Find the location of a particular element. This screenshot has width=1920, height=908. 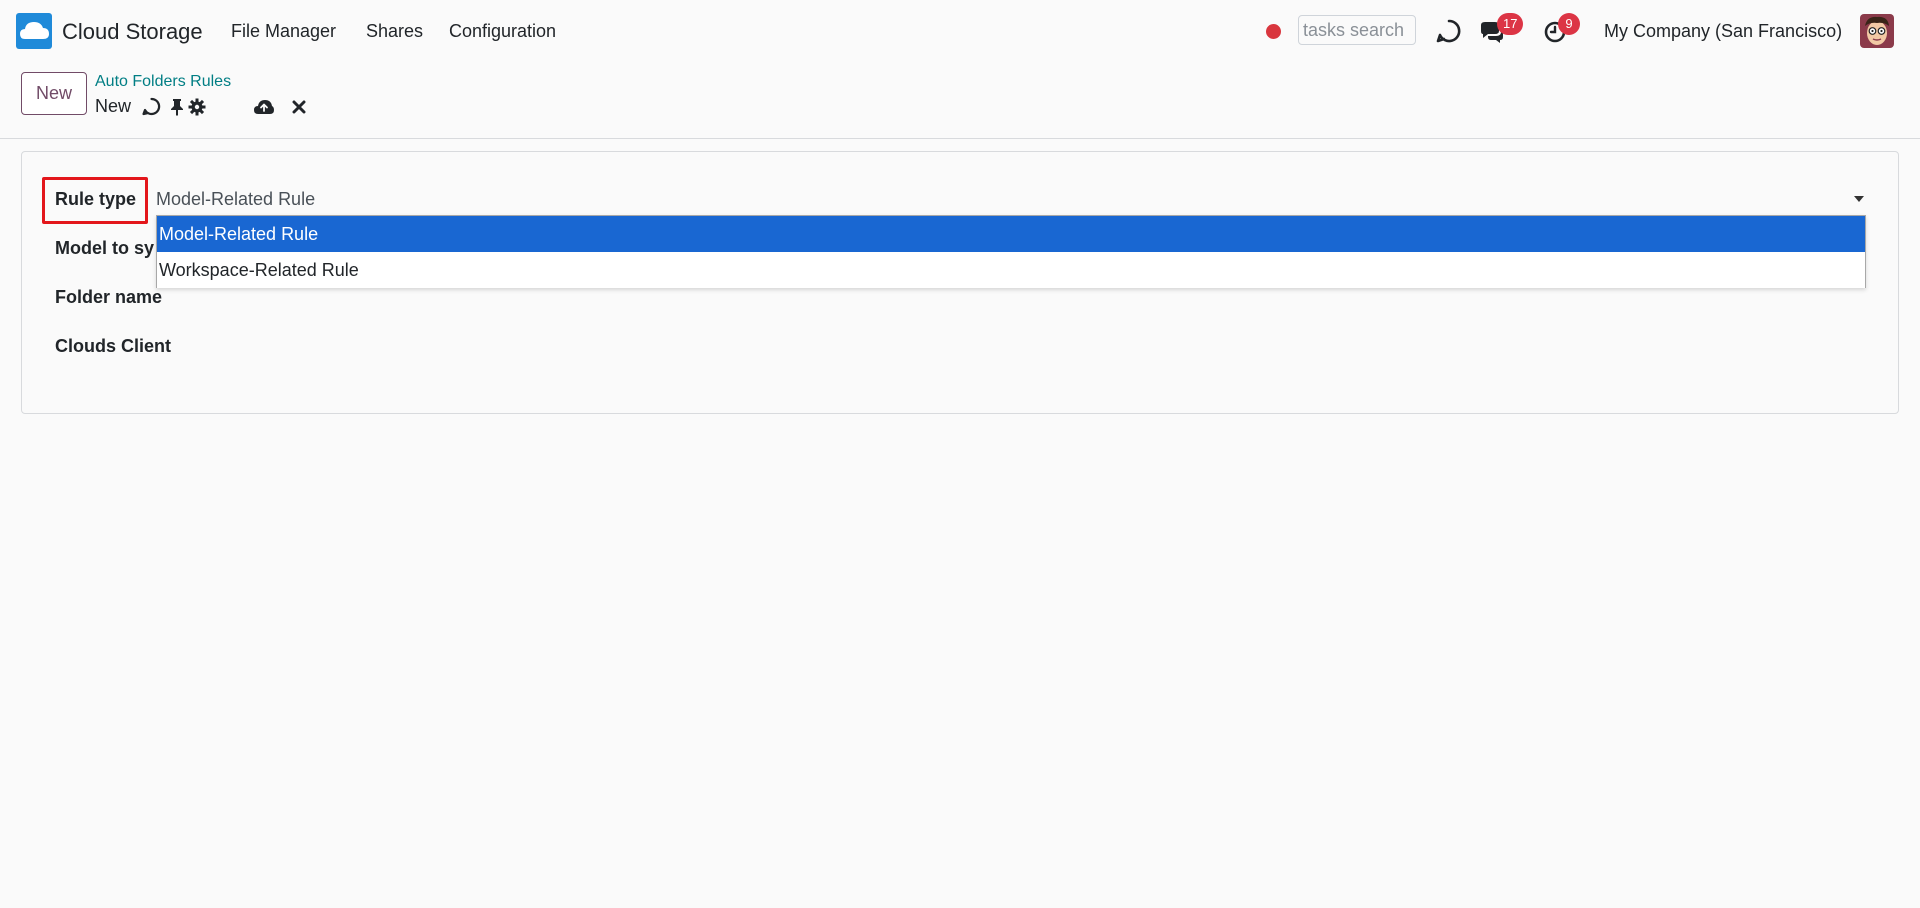

breadcrumb-auto-folders-rules: Auto Folders Rules is located at coordinates (163, 82).